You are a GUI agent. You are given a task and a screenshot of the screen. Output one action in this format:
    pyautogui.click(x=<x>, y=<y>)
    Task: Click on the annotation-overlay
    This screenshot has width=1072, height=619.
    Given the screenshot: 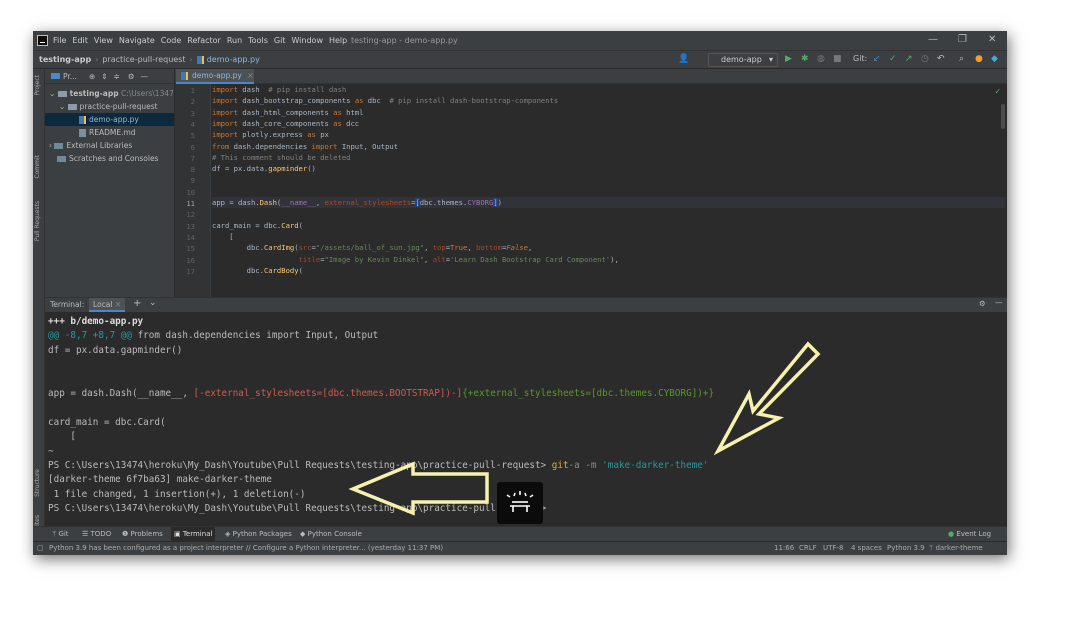 What is the action you would take?
    pyautogui.click(x=584, y=432)
    